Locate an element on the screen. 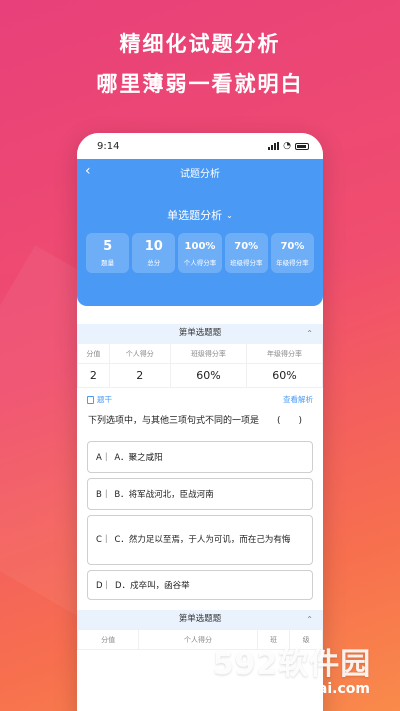  option-a: A｜ A．聚之咸阳 is located at coordinates (200, 457).